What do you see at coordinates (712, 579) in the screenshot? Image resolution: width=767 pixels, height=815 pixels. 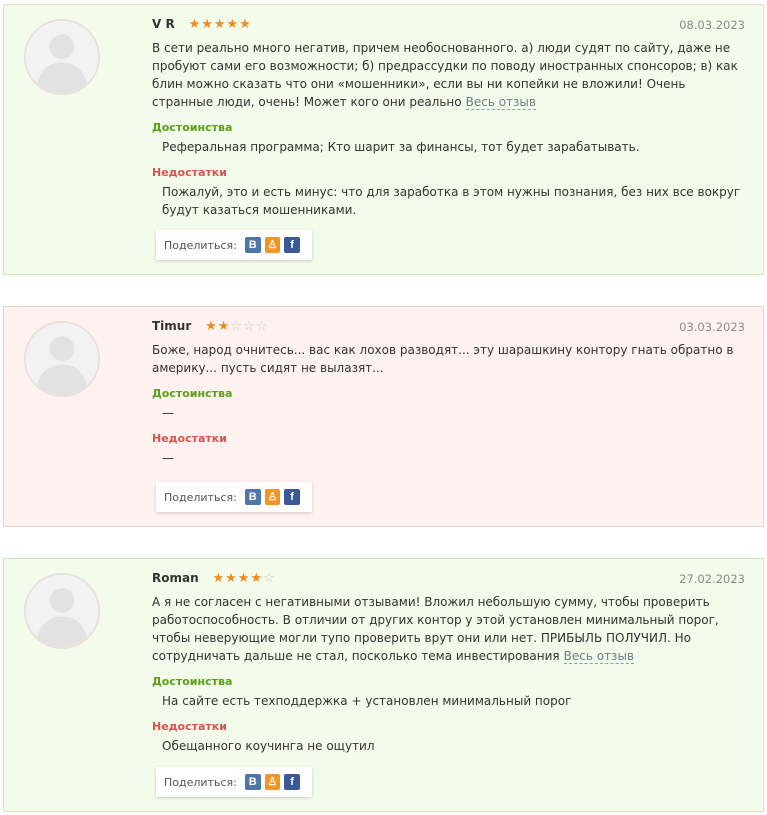 I see `review-date: 27.02.2023` at bounding box center [712, 579].